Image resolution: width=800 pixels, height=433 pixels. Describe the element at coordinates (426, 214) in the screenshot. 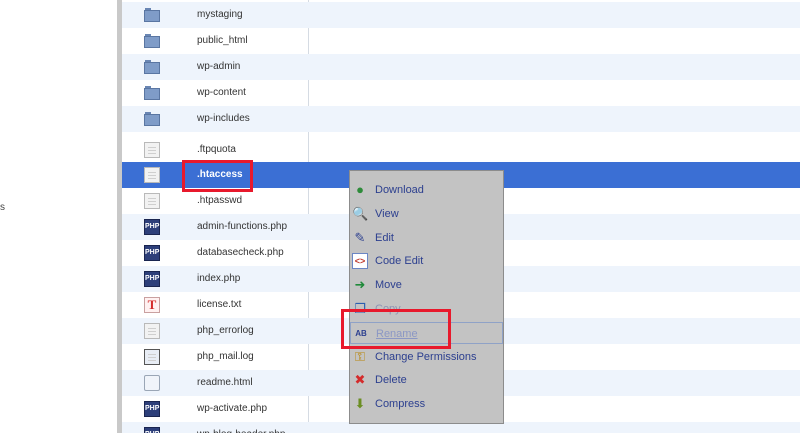

I see `context-menu-item-view: 🔍 View` at that location.